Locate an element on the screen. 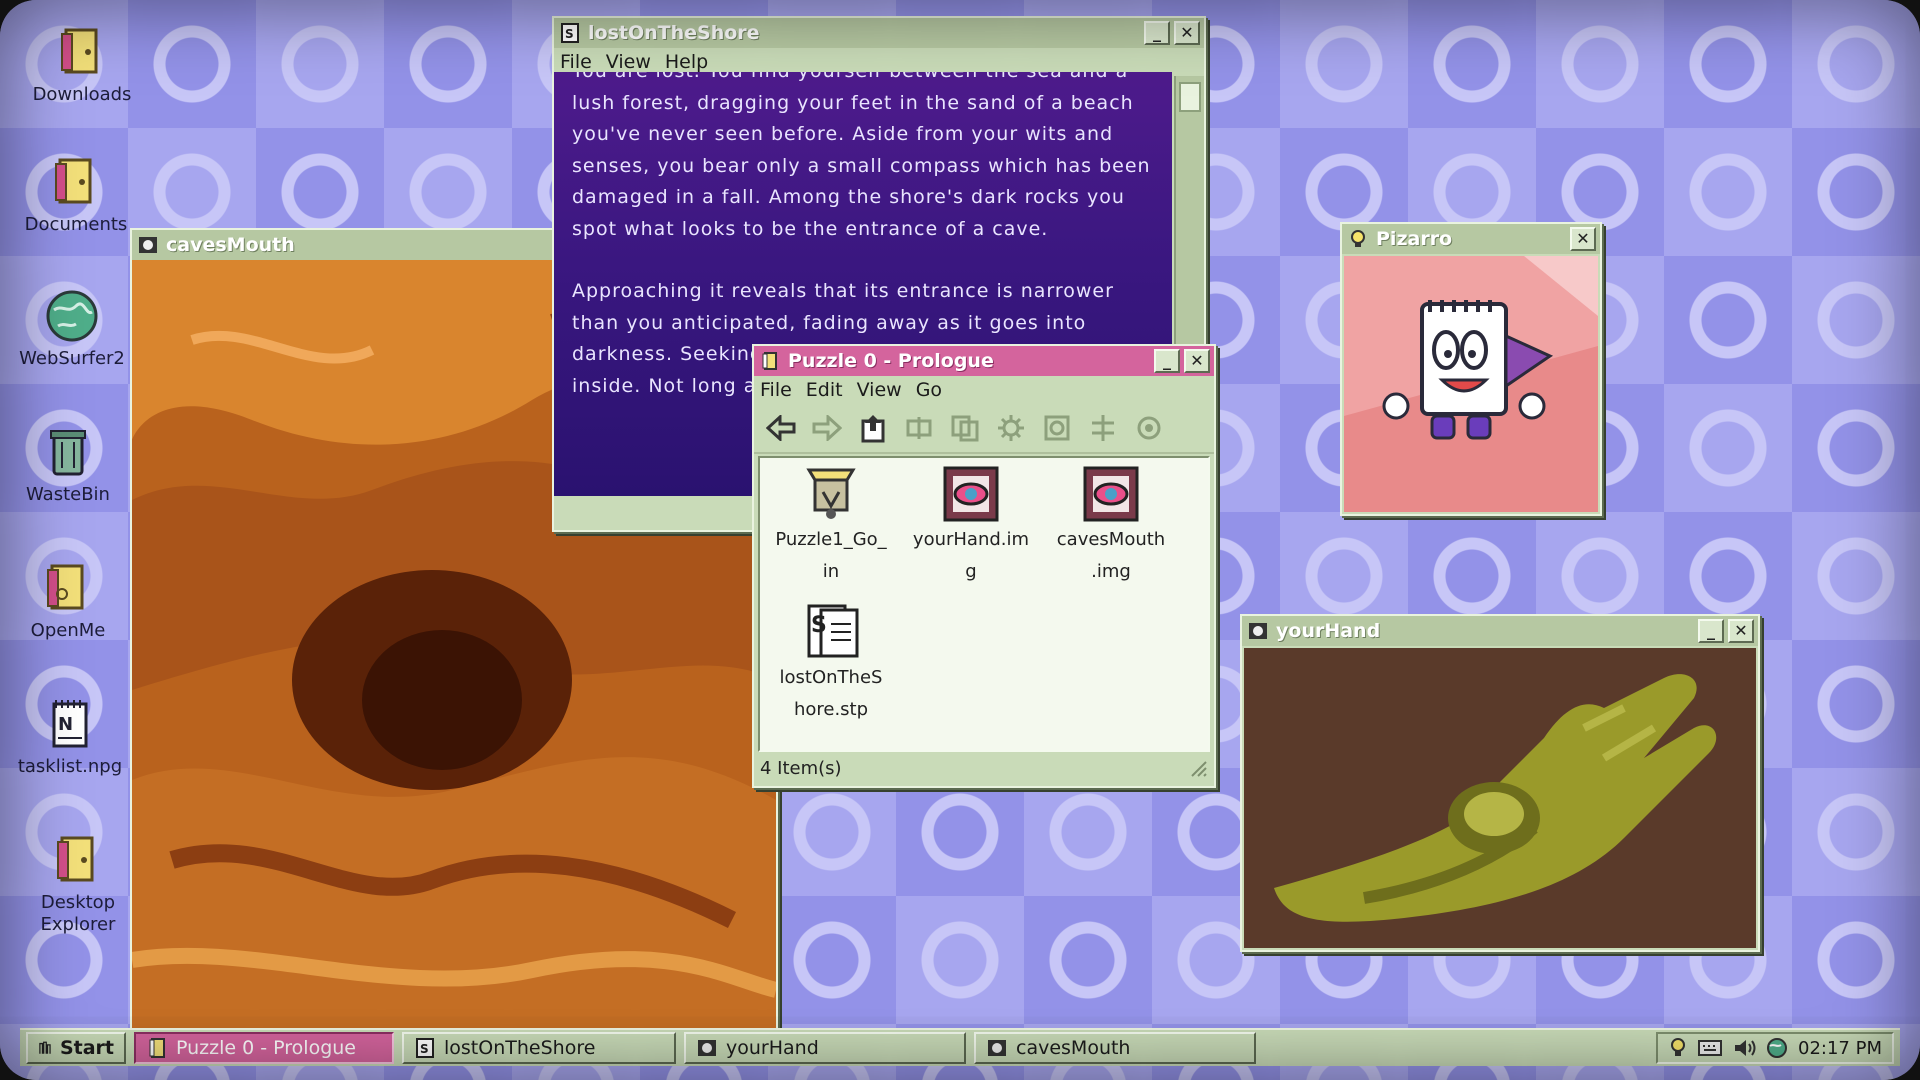 The height and width of the screenshot is (1080, 1920). pizarro-window: Pizarro ✕ is located at coordinates (1471, 369).